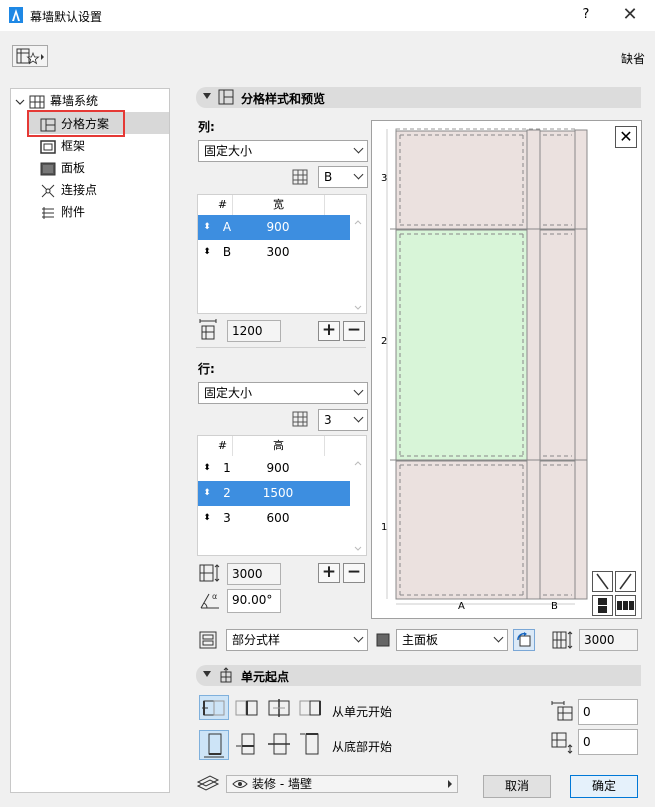 The width and height of the screenshot is (655, 807). What do you see at coordinates (384, 341) in the screenshot?
I see `row-label: 2` at bounding box center [384, 341].